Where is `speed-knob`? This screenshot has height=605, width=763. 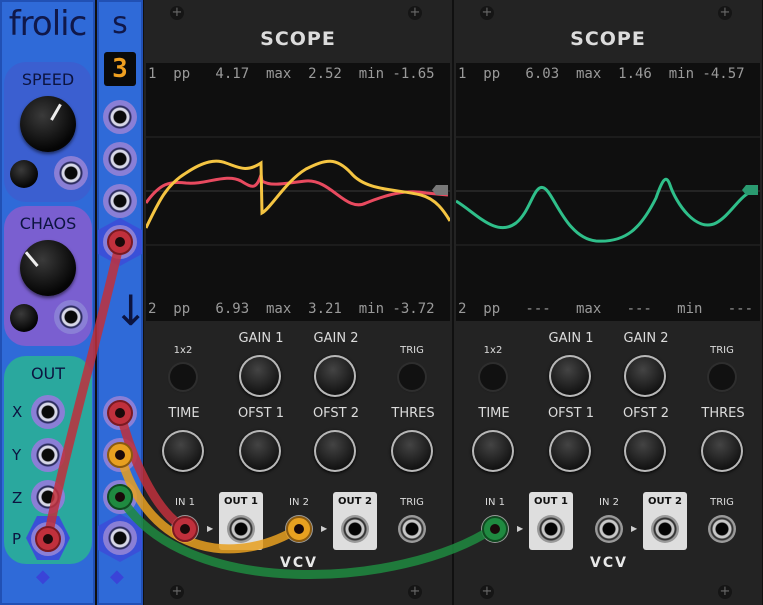
speed-knob is located at coordinates (48, 124).